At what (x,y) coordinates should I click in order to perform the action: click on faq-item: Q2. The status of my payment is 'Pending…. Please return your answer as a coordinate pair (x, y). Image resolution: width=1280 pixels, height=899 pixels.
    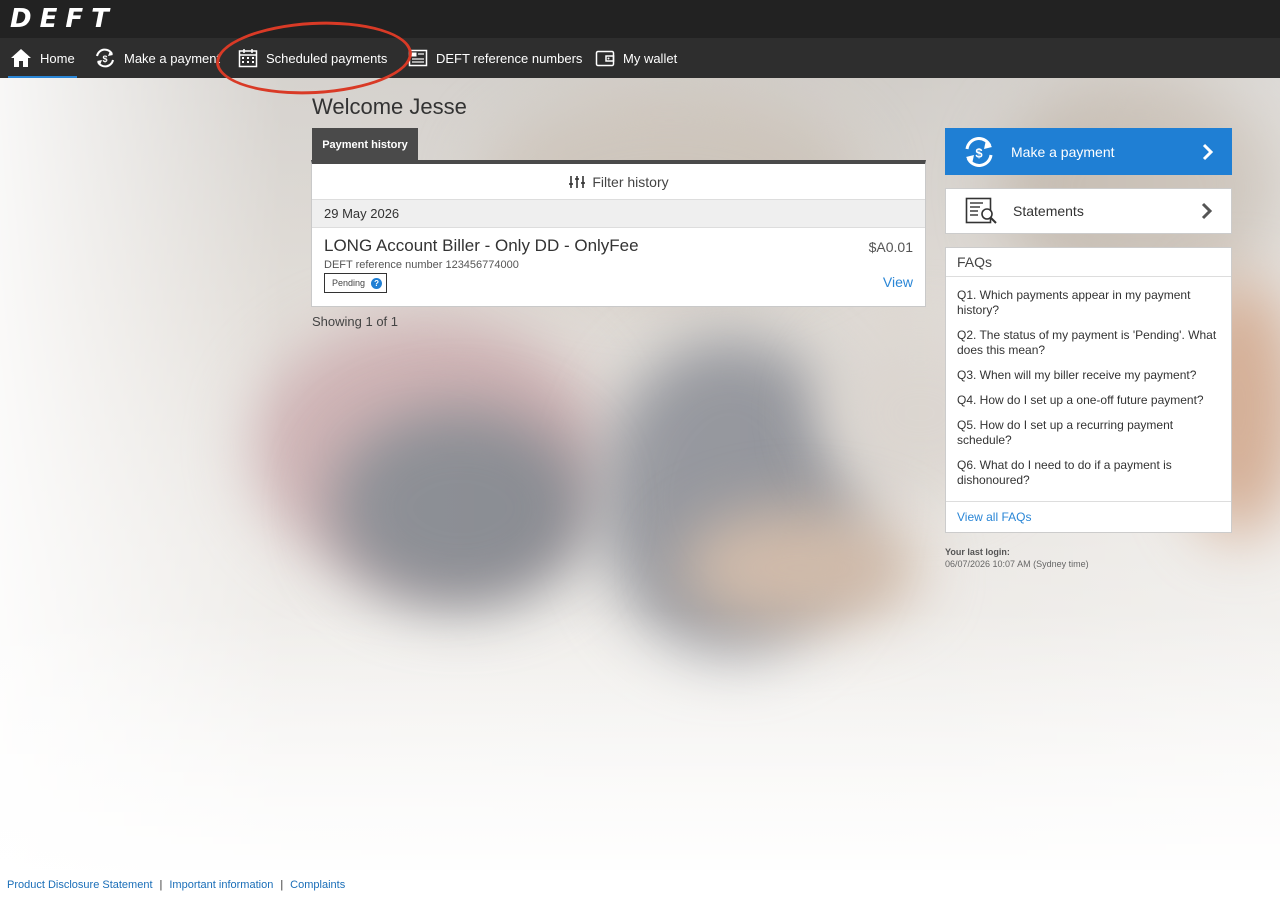
    Looking at the image, I should click on (1088, 343).